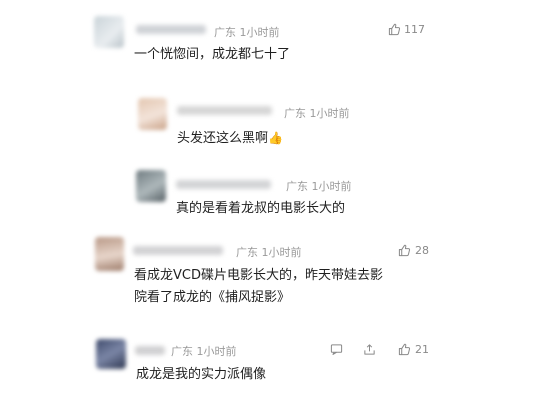 The height and width of the screenshot is (401, 534). I want to click on comment-text: 成龙是我的实力派偶像, so click(201, 374).